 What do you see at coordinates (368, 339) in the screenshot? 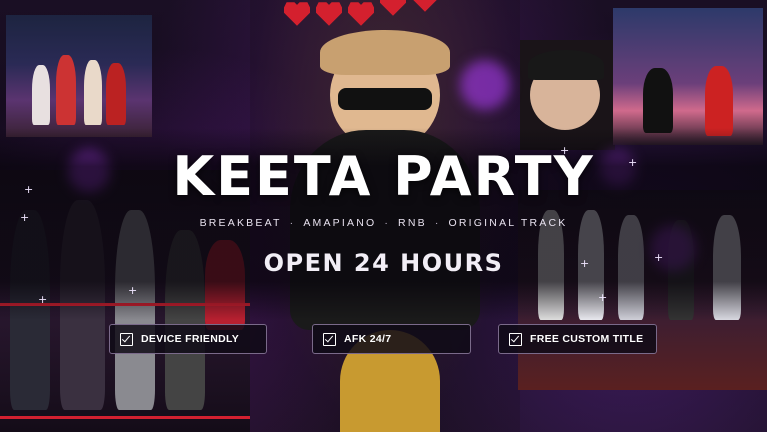
I see `feature-label: AFK 24/7` at bounding box center [368, 339].